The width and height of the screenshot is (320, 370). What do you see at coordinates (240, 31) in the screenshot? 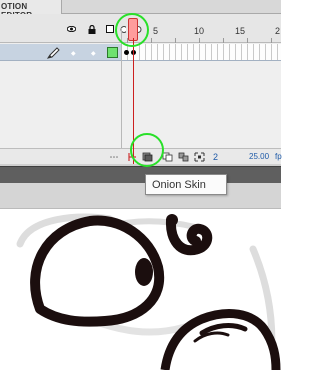
I see `ruler-number: 15` at bounding box center [240, 31].